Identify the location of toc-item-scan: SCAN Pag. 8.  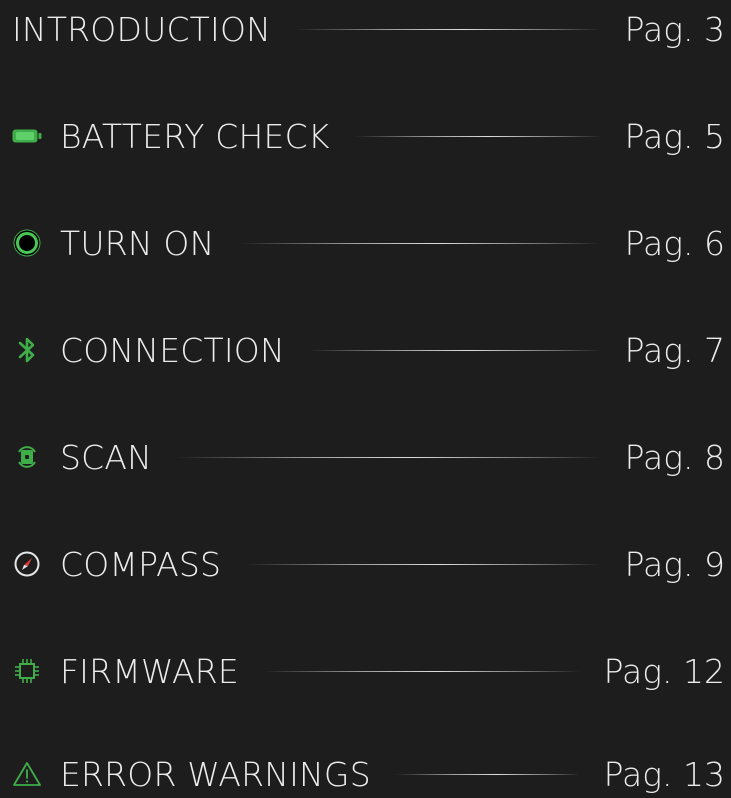
(368, 457).